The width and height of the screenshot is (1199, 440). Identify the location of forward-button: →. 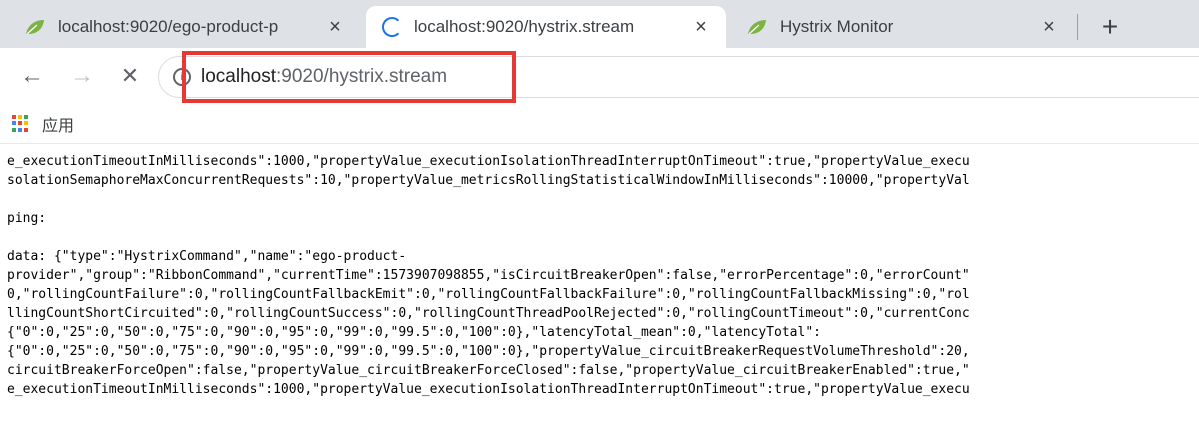
(82, 76).